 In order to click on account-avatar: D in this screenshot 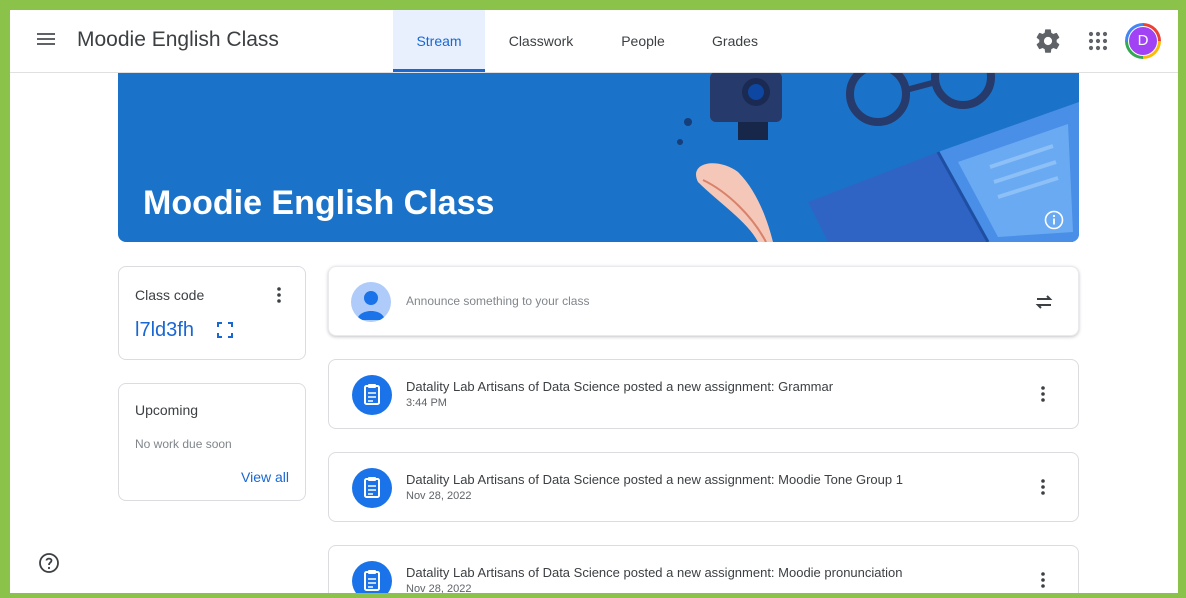, I will do `click(1143, 41)`.